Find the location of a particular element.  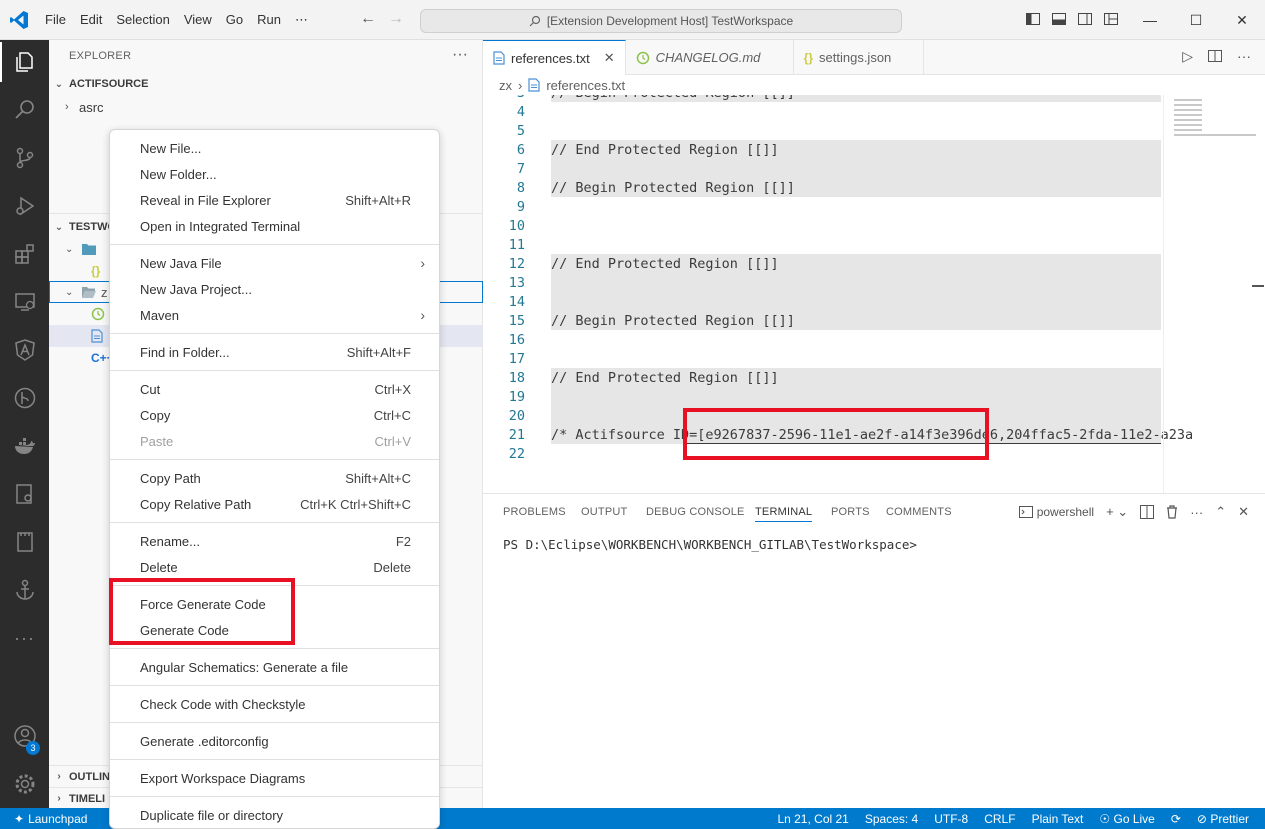

notebook-icon is located at coordinates (24, 542).